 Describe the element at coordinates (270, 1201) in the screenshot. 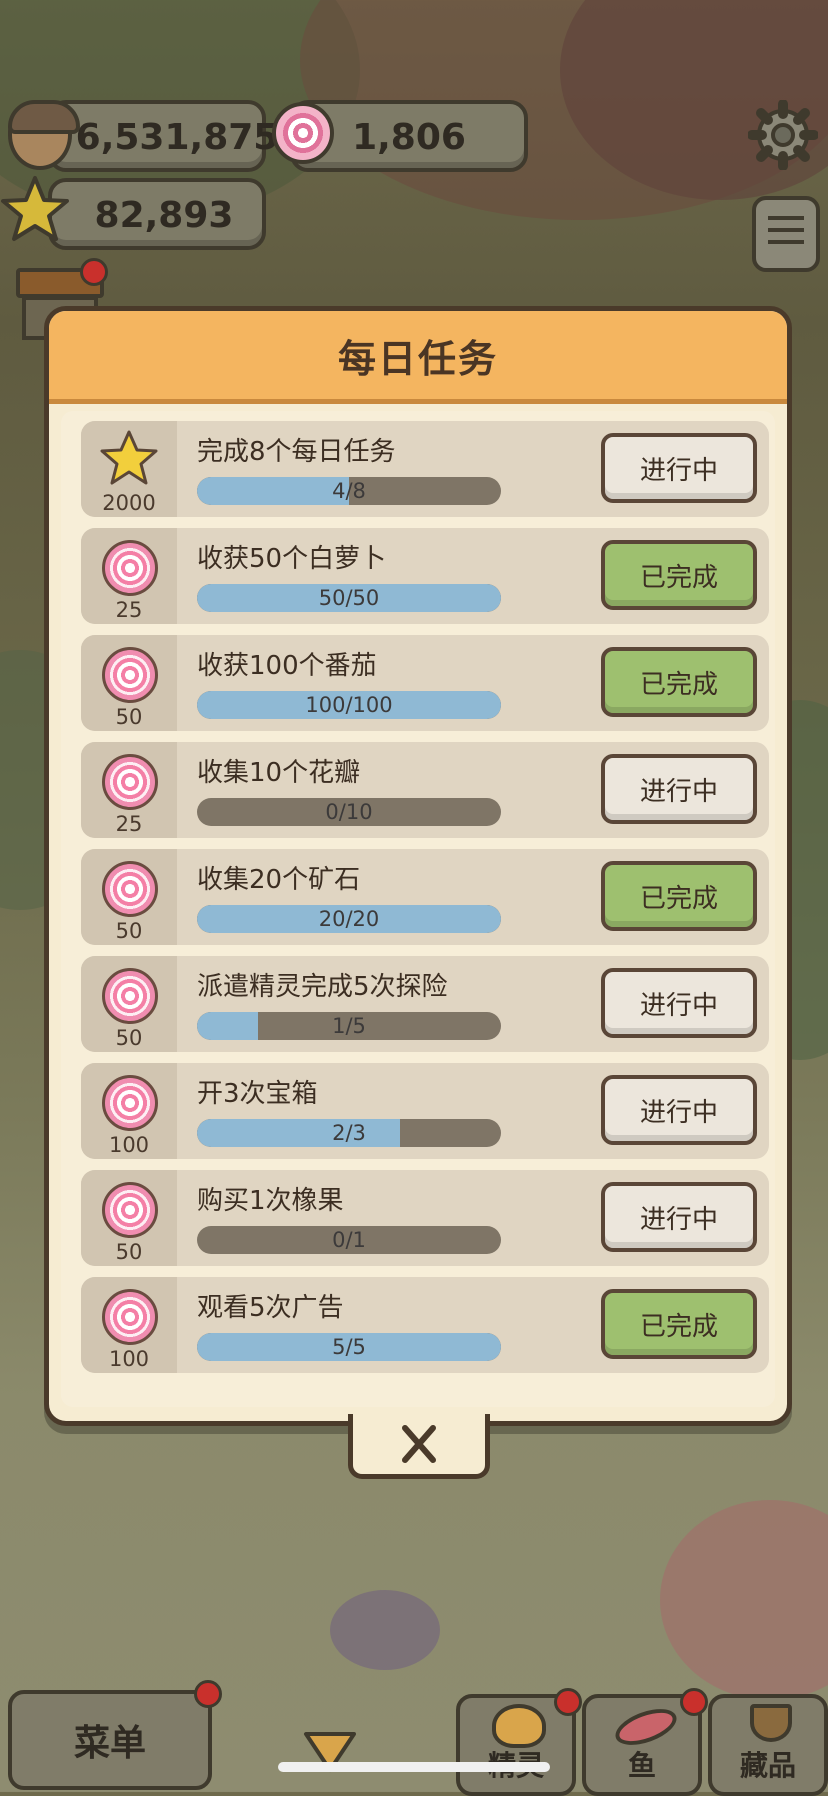

I see `task-title: 购买1次橡果` at that location.